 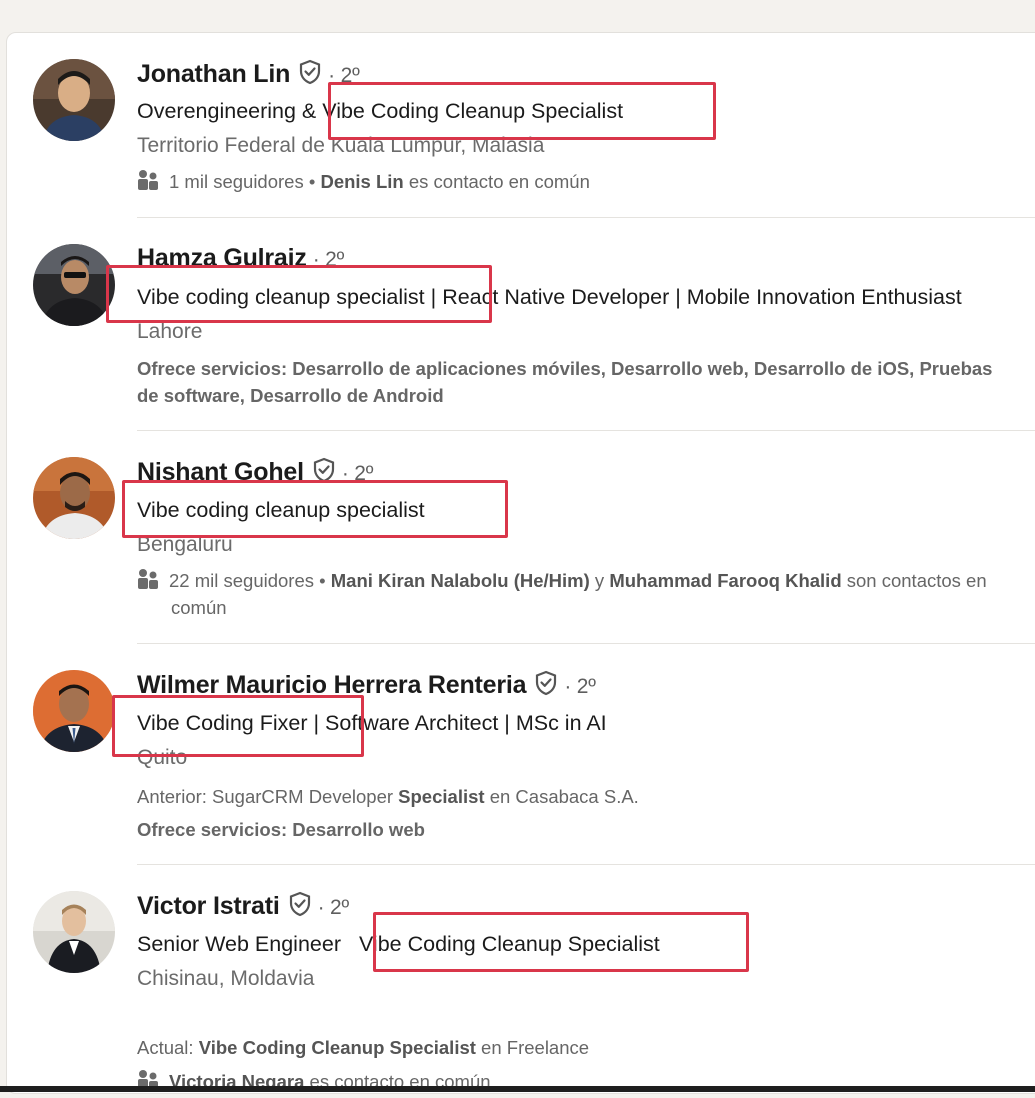 What do you see at coordinates (725, 580) in the screenshot?
I see `mutual-name: Muhammad Farooq Khalid` at bounding box center [725, 580].